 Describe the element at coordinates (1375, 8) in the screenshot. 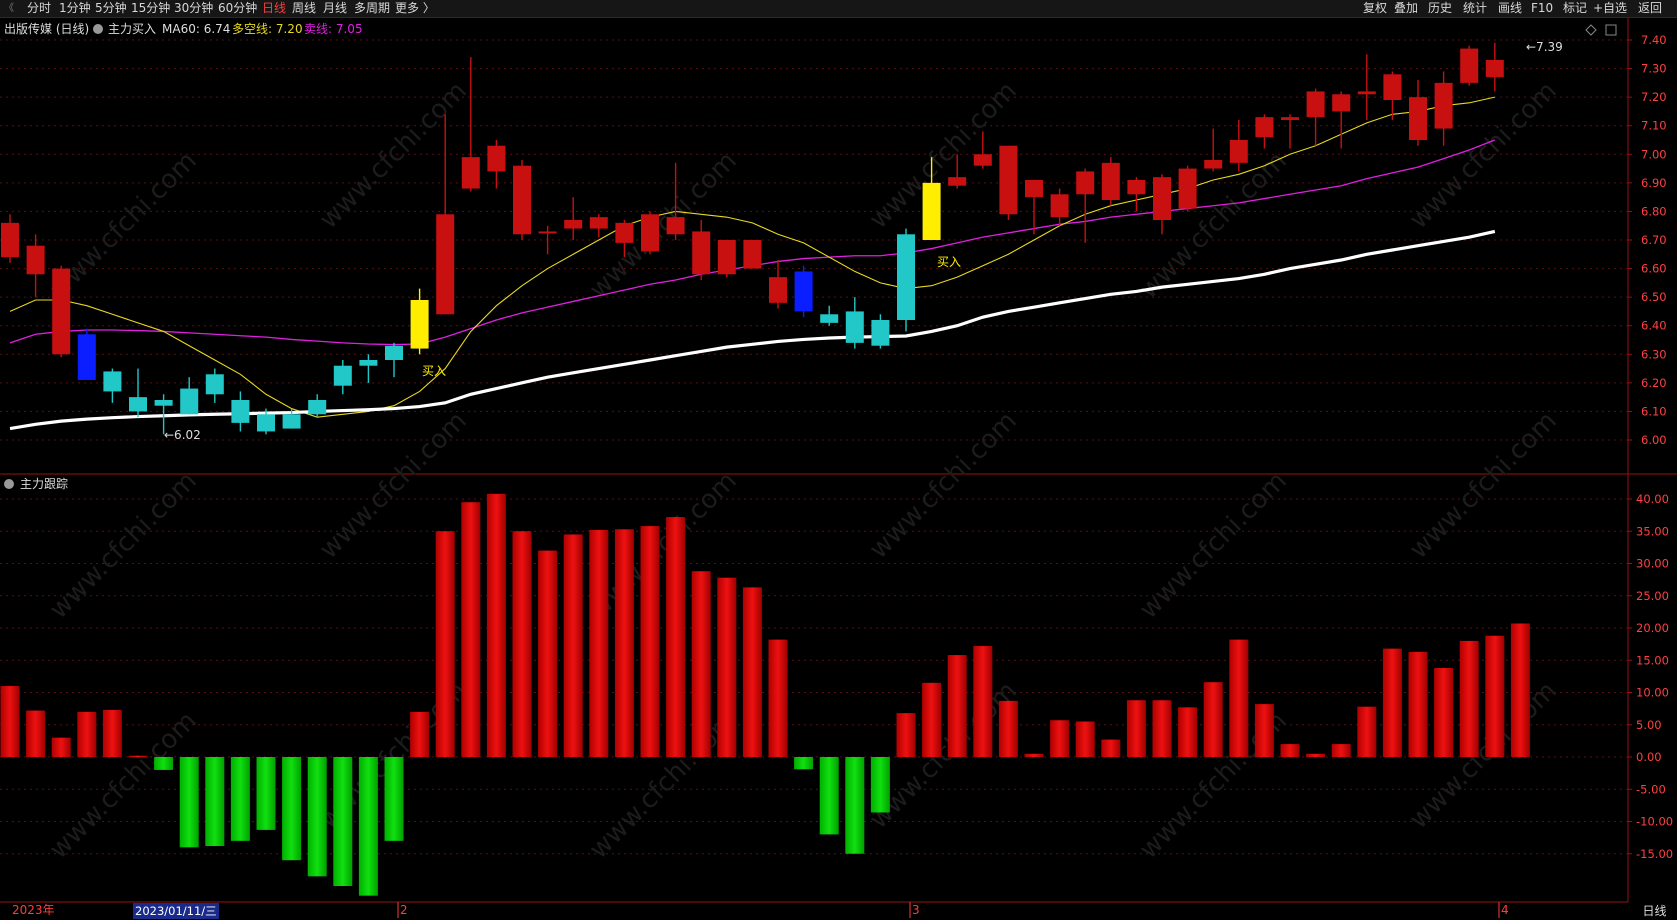

I see `tool-button-0: 复权` at that location.